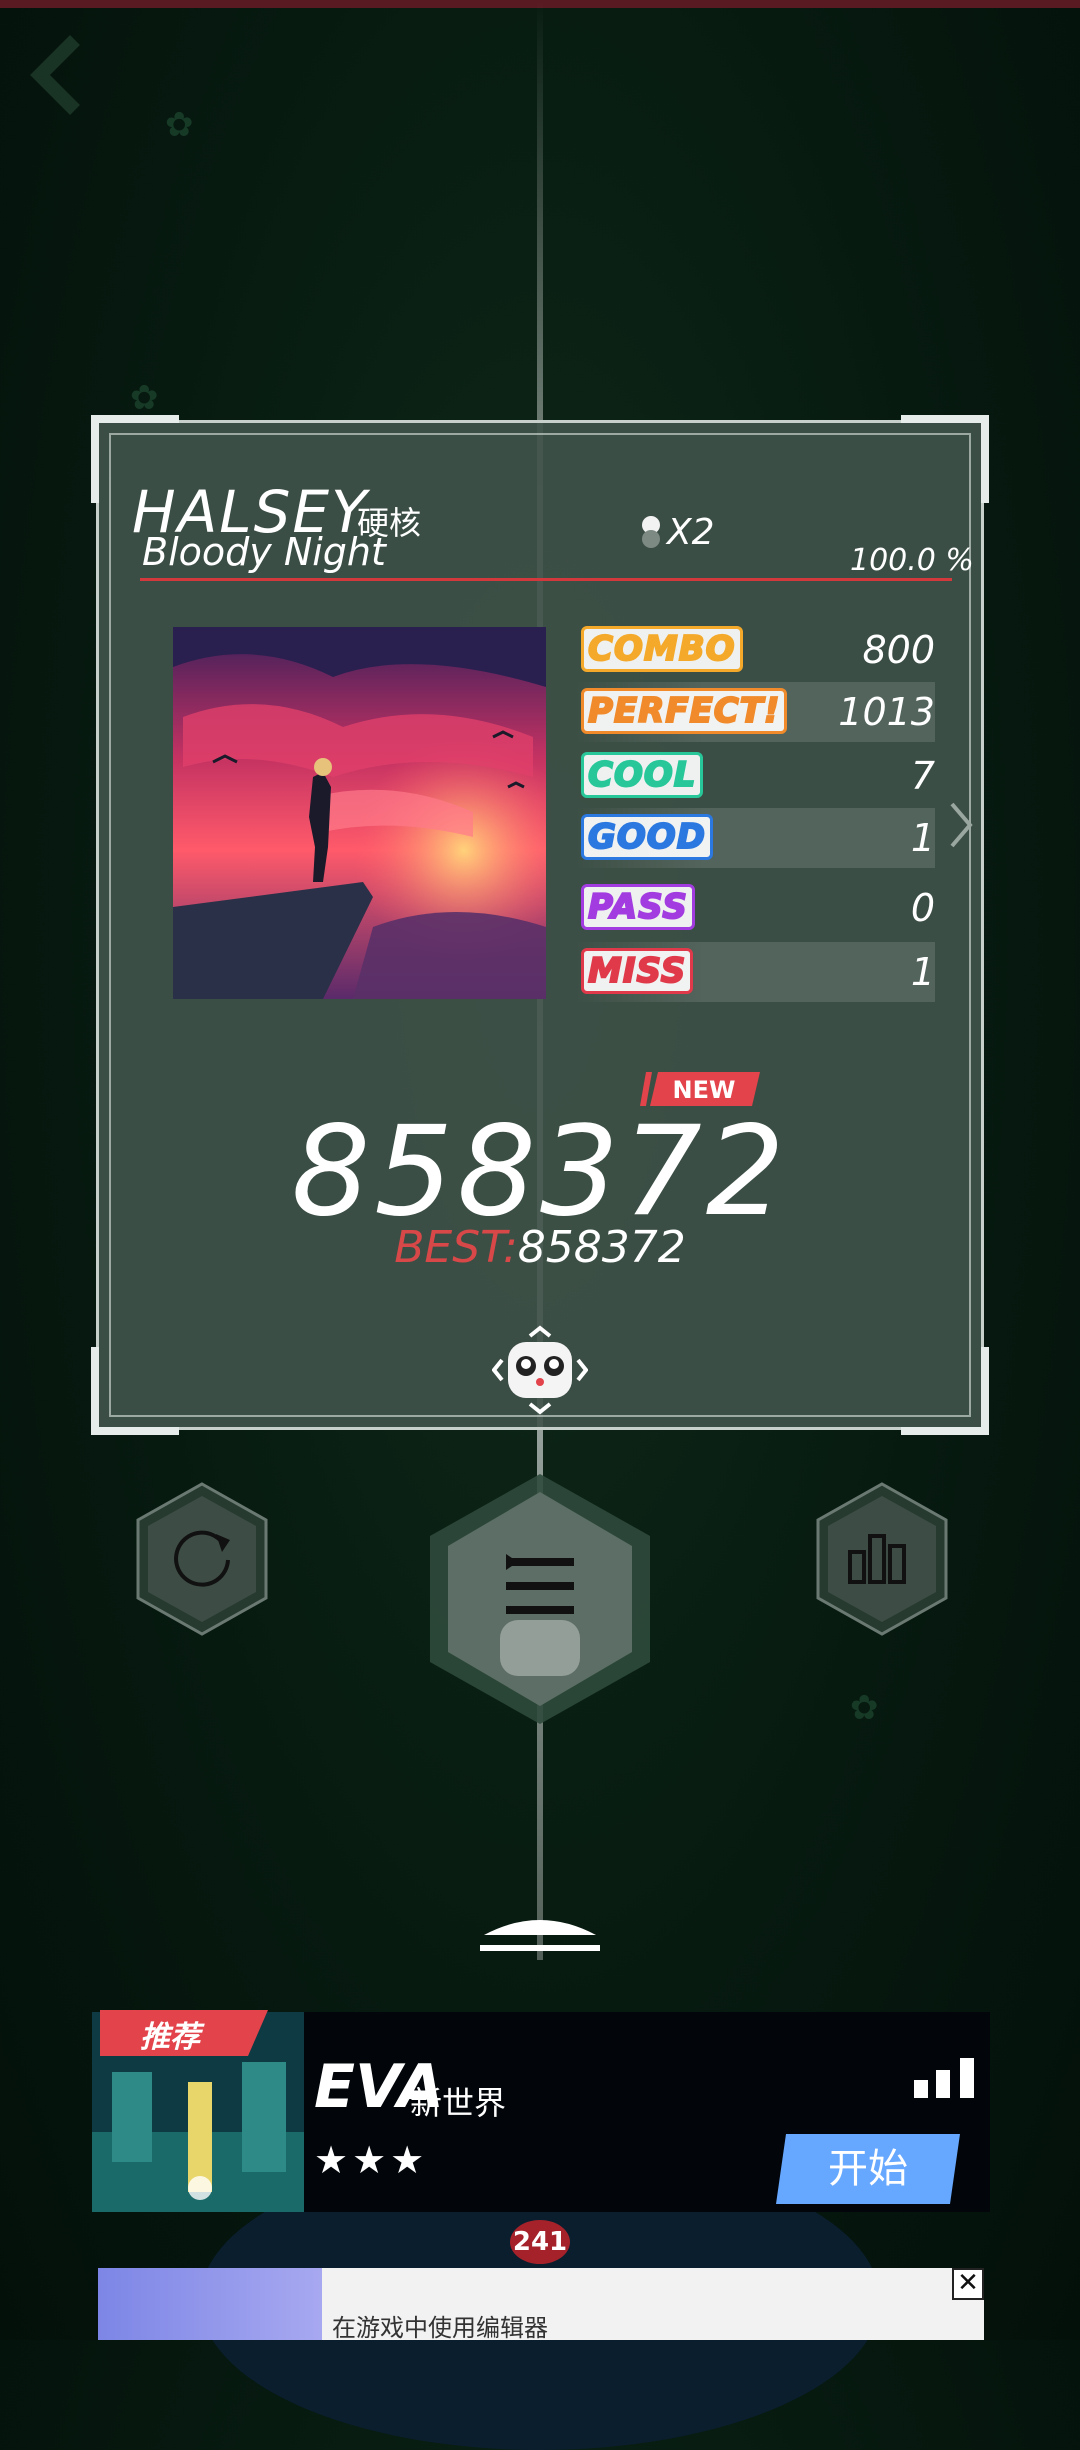 Image resolution: width=1080 pixels, height=2450 pixels. I want to click on speed-multiplier: X2, so click(691, 532).